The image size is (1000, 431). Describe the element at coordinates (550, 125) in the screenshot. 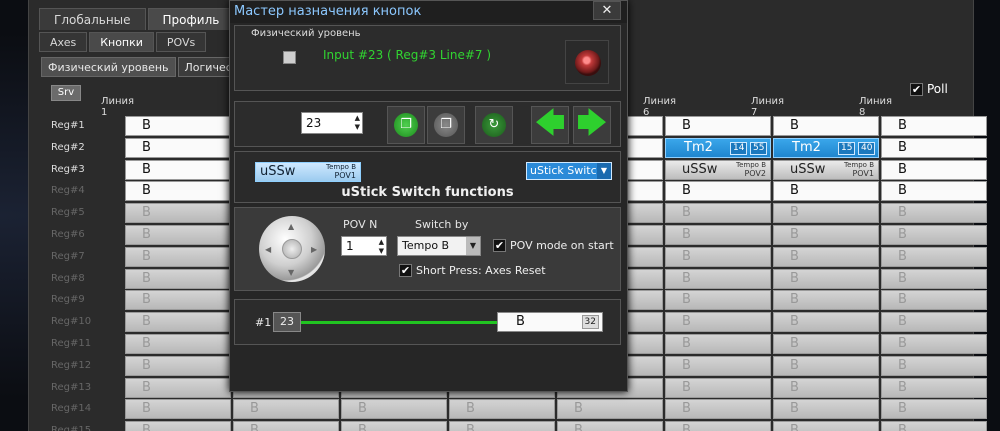

I see `prev-button: 🡄` at that location.